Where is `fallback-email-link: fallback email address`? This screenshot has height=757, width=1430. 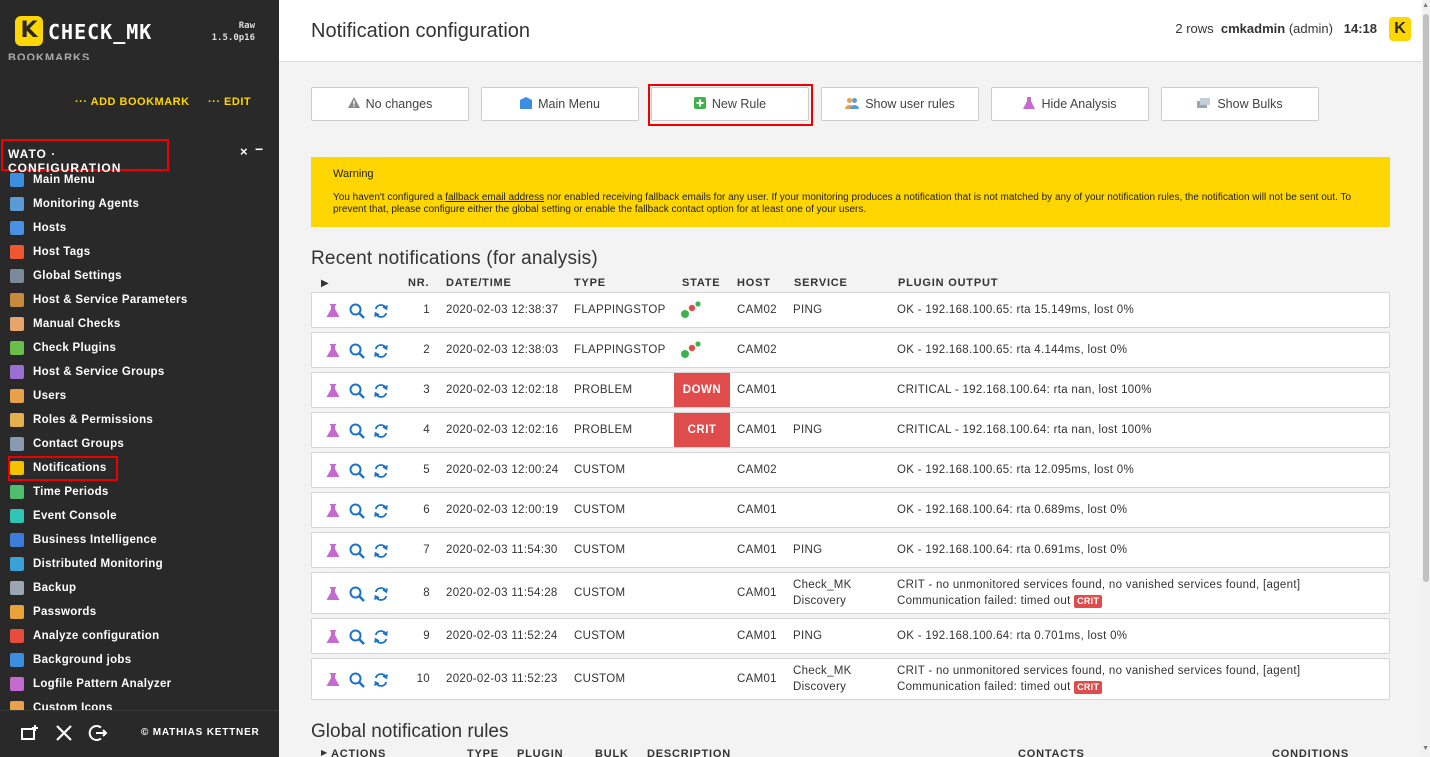
fallback-email-link: fallback email address is located at coordinates (494, 197).